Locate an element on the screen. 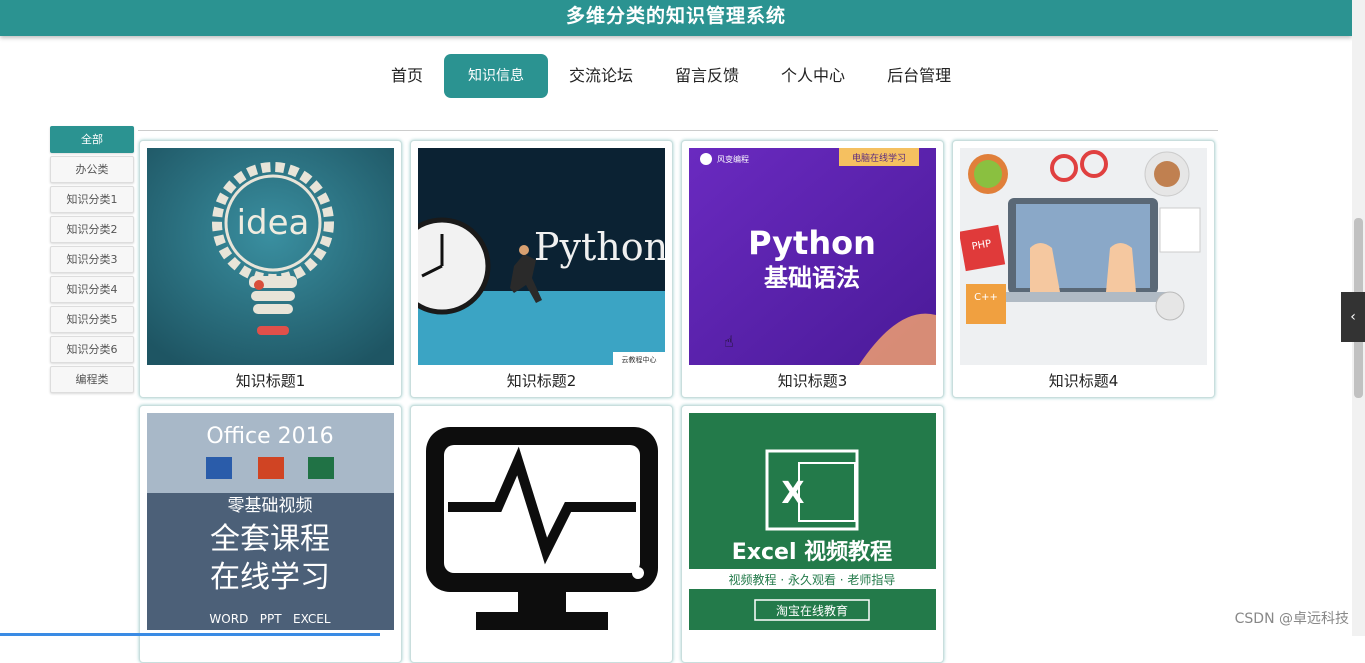  knowledge-card: idea 知识标题1 is located at coordinates (270, 269).